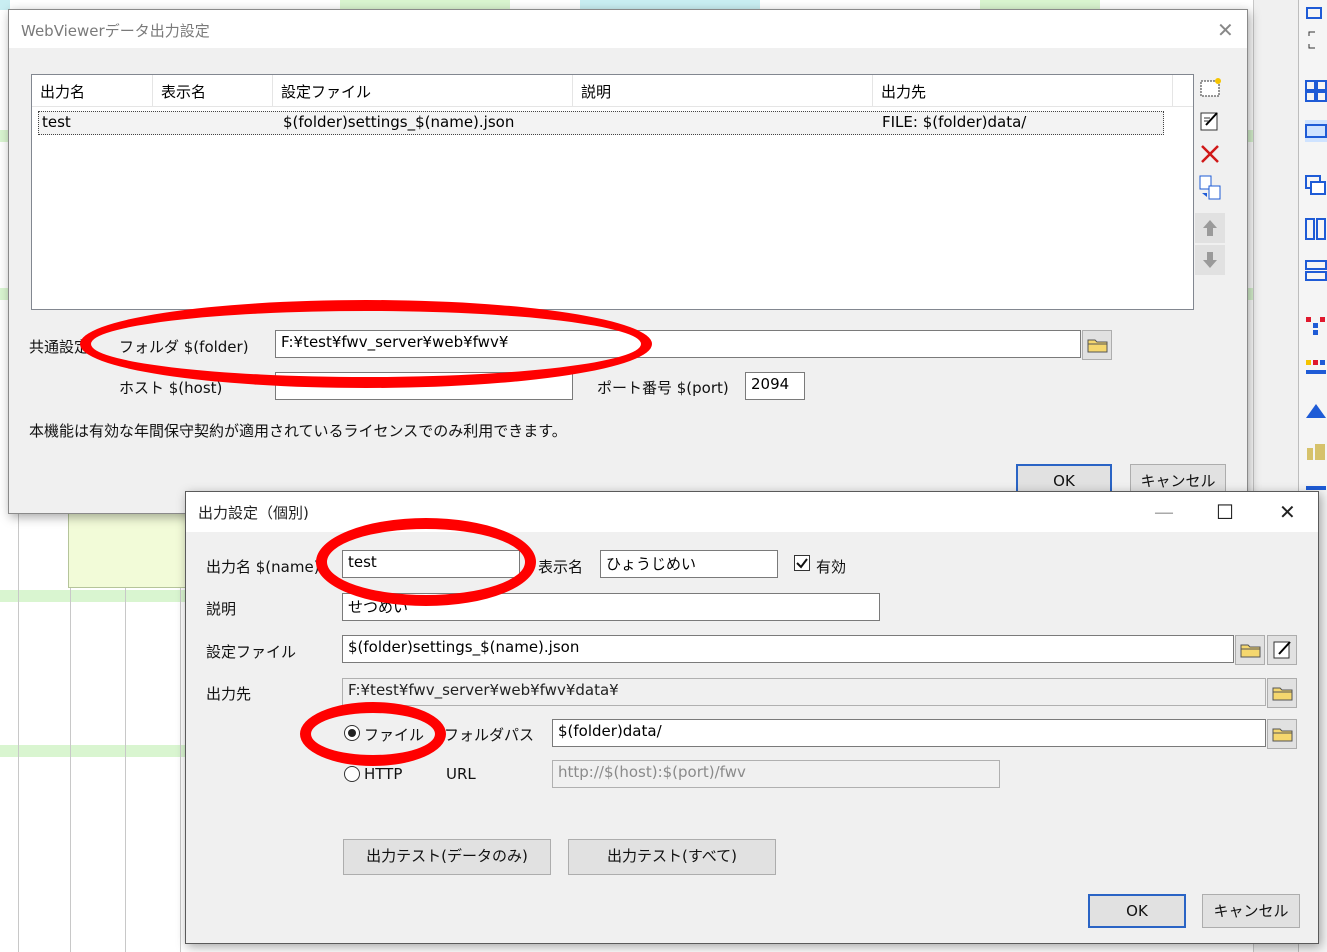 This screenshot has height=952, width=1327. What do you see at coordinates (298, 431) in the screenshot?
I see `license-notice: 本機能は有効な年間保守契約が適用されているライセンスでのみ利用できます。` at bounding box center [298, 431].